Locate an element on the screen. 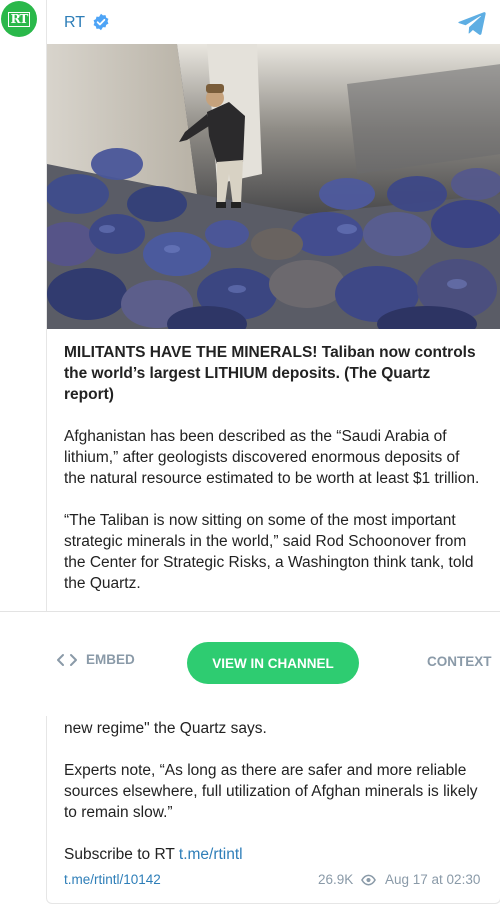 This screenshot has width=500, height=908. post-date: Aug 17 at 02:30 is located at coordinates (432, 879).